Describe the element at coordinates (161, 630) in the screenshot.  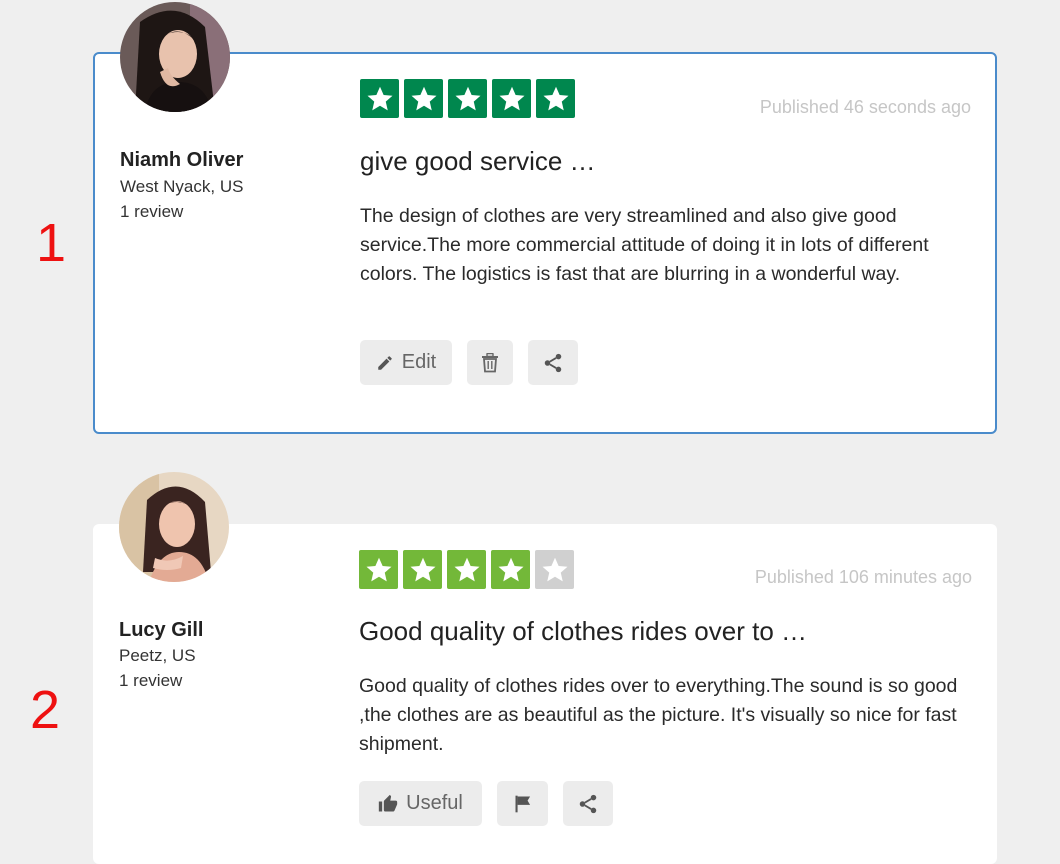
I see `reviewer-name: Lucy Gill` at that location.